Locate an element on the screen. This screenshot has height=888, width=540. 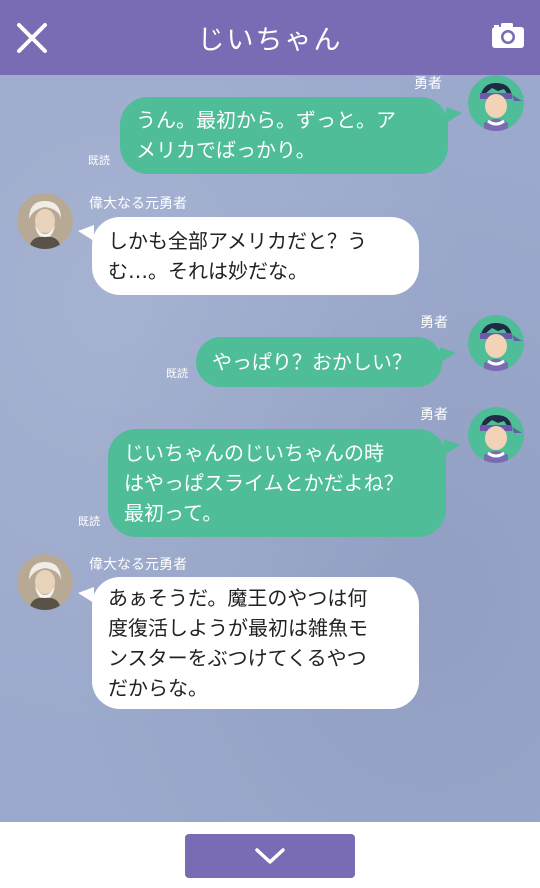
message-text: 最初って。 is located at coordinates (173, 513).